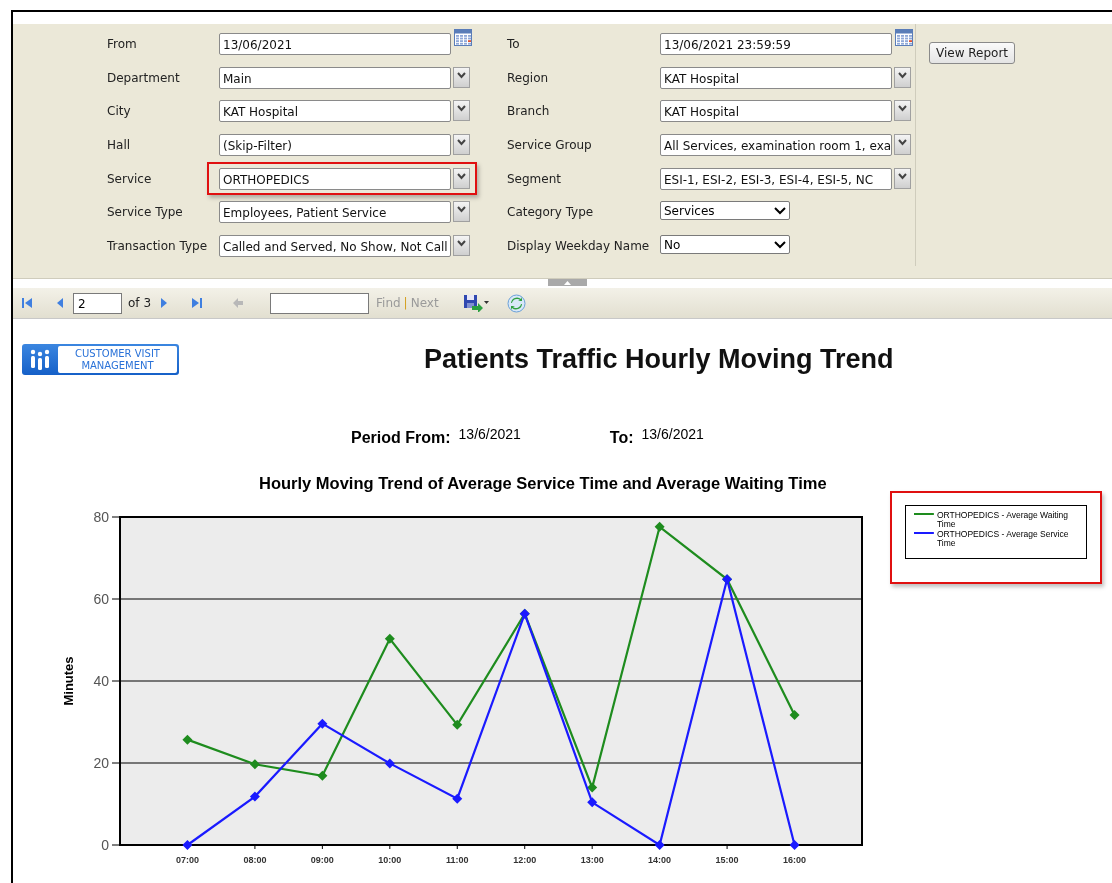 Image resolution: width=1112 pixels, height=883 pixels. Describe the element at coordinates (489, 434) in the screenshot. I see `period-from-value: 13/6/2021` at that location.